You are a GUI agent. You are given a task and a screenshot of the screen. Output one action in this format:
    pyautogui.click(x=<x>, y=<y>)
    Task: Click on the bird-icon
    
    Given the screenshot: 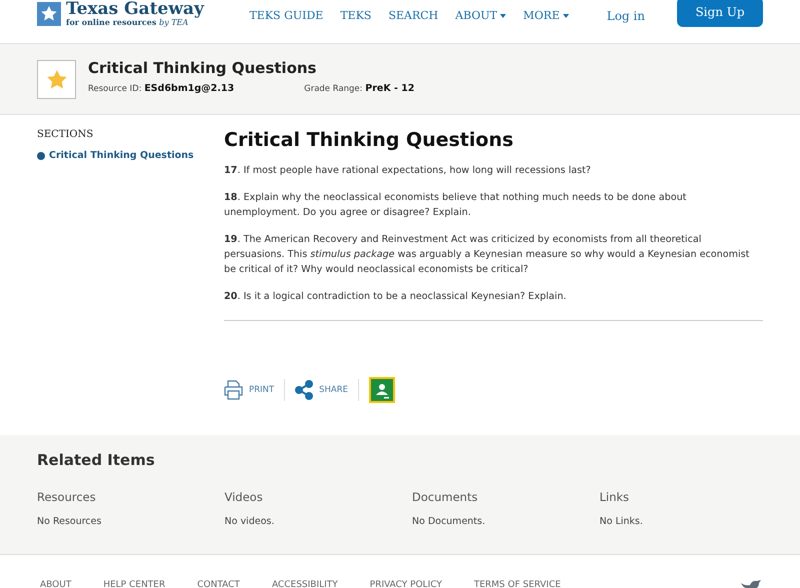 What is the action you would take?
    pyautogui.click(x=751, y=583)
    